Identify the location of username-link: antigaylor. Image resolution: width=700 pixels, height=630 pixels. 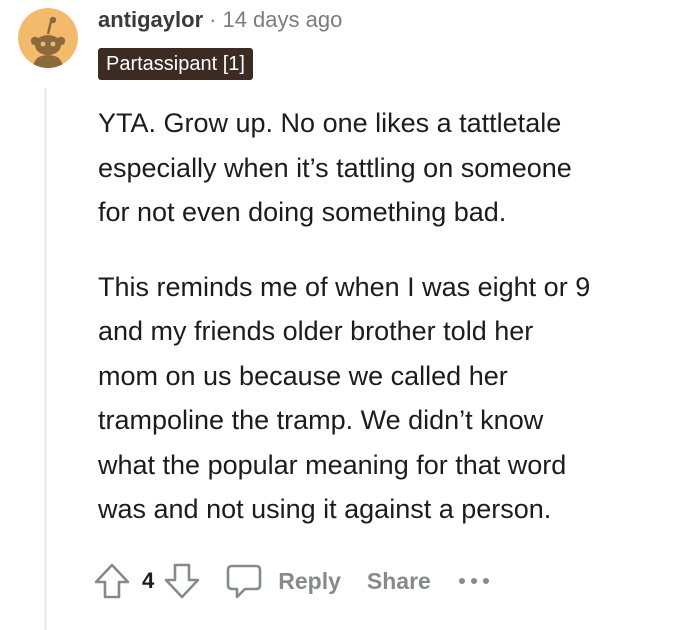
(150, 19).